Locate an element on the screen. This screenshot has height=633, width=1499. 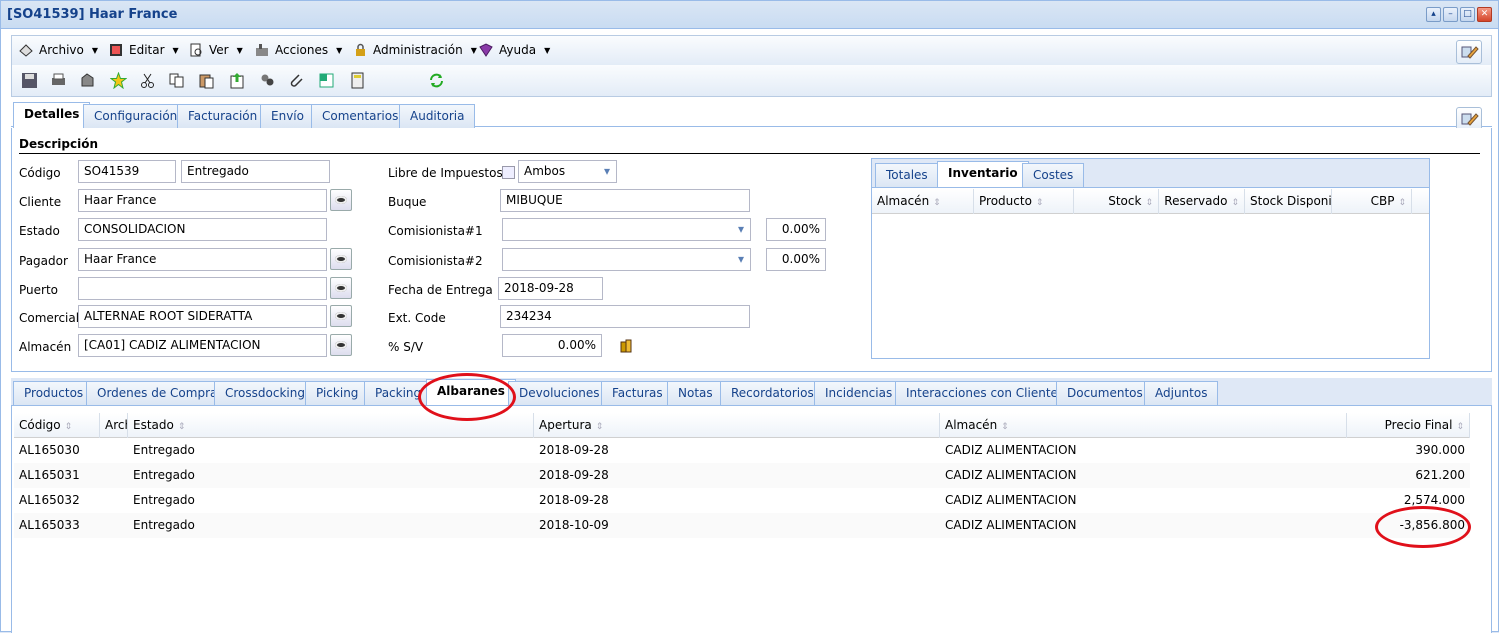
tab-albaranes: Albaranes is located at coordinates (471, 392).